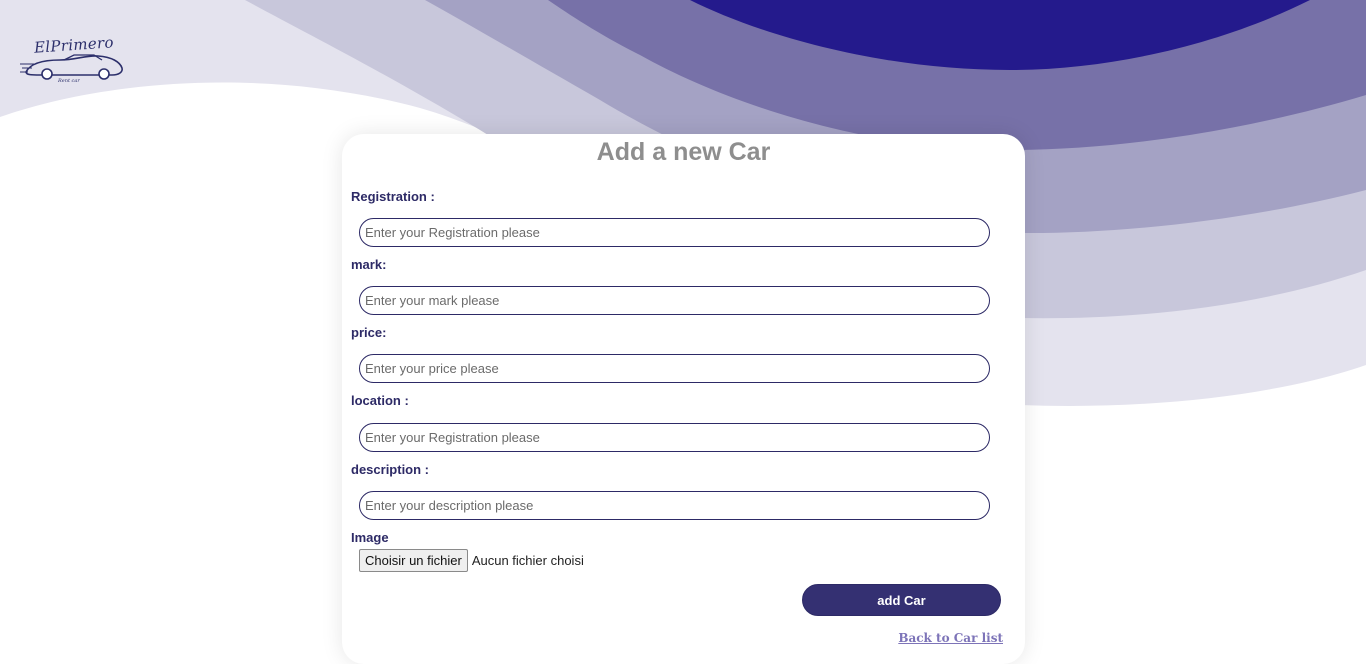 The width and height of the screenshot is (1366, 664). Describe the element at coordinates (393, 196) in the screenshot. I see `registration-label: Registration :` at that location.